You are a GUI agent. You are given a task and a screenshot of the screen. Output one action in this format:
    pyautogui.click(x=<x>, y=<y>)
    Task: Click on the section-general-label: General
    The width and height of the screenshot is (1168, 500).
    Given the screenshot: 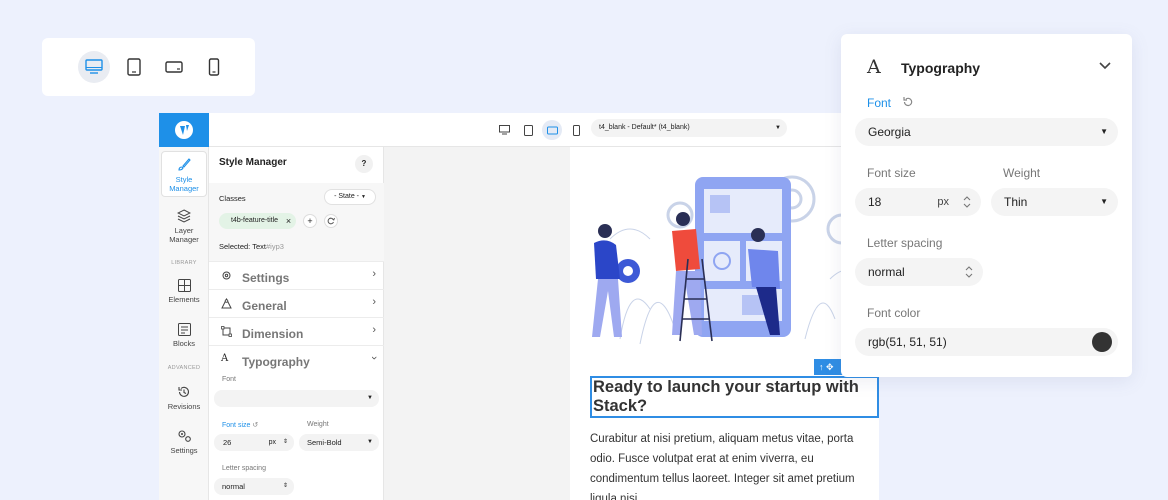 What is the action you would take?
    pyautogui.click(x=264, y=306)
    